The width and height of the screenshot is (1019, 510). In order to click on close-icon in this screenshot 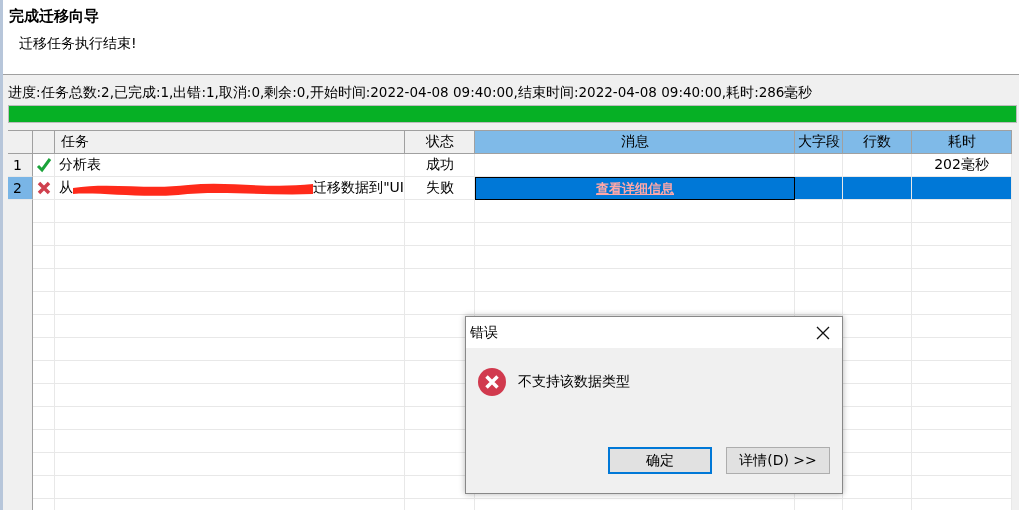, I will do `click(823, 332)`.